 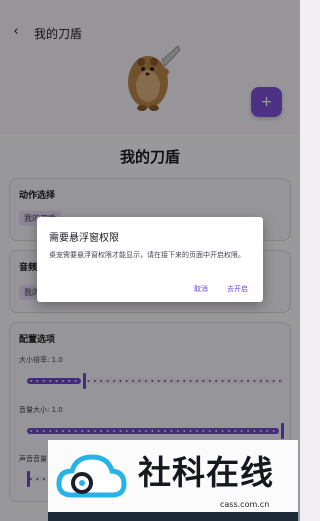 What do you see at coordinates (147, 255) in the screenshot?
I see `dialog-message: 桌宠需要悬浮窗权限才能显示，请在接下来的页面中开启权限。` at bounding box center [147, 255].